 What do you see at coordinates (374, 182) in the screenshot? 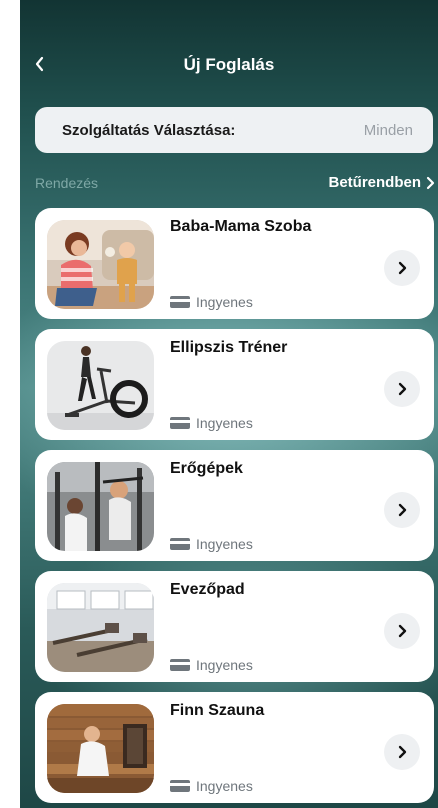
I see `sort-value: Betűrendben` at bounding box center [374, 182].